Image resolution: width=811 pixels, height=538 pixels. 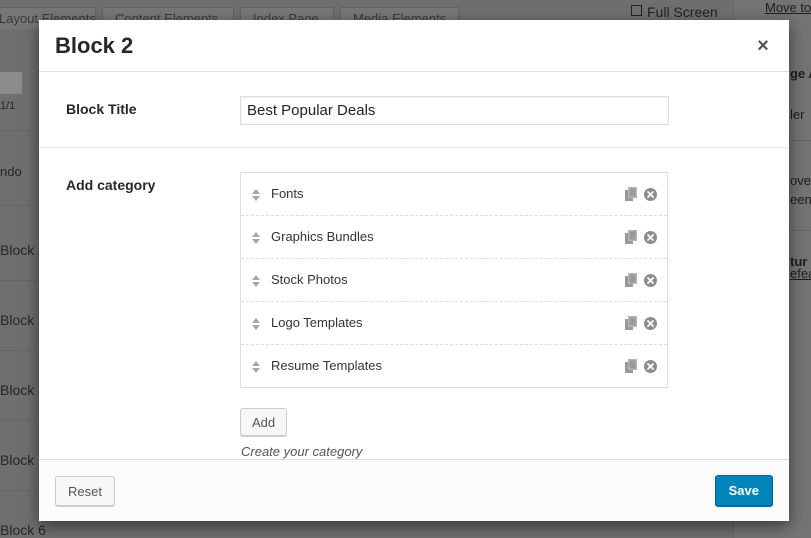 I want to click on fullscreen-icon, so click(x=636, y=10).